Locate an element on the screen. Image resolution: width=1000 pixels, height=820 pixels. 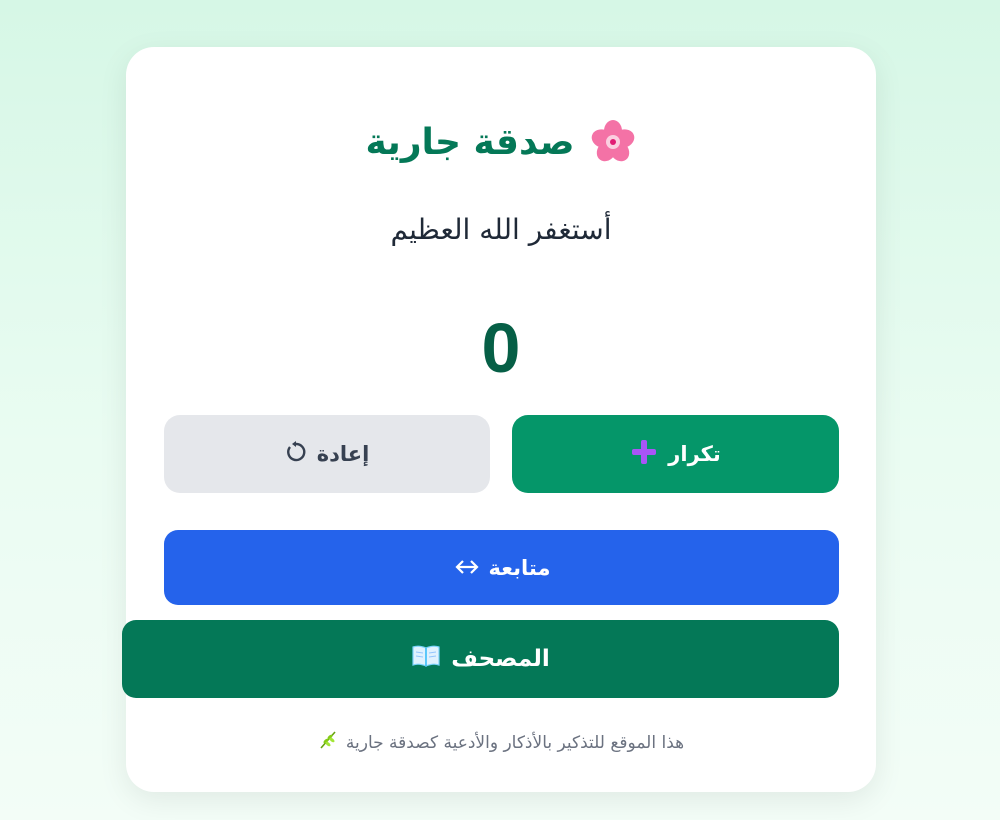
page-title: صدقة جارية is located at coordinates (501, 142).